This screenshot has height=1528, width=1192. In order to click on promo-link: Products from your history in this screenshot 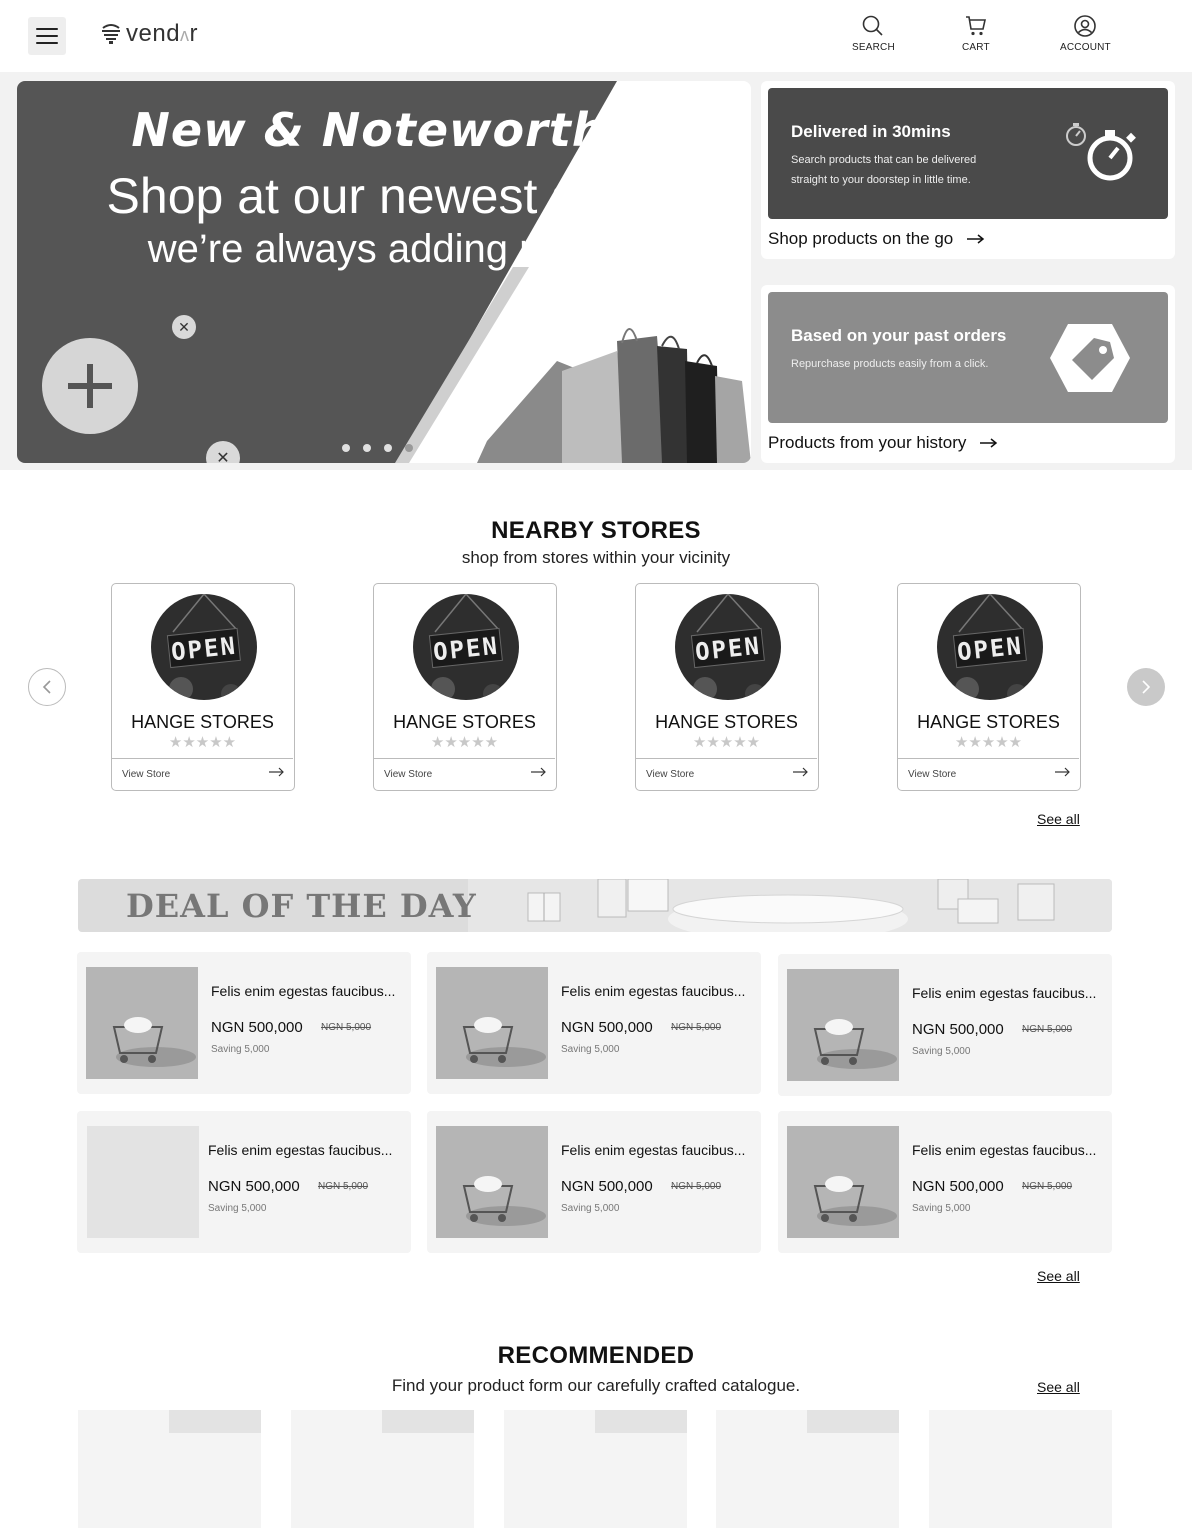, I will do `click(883, 443)`.